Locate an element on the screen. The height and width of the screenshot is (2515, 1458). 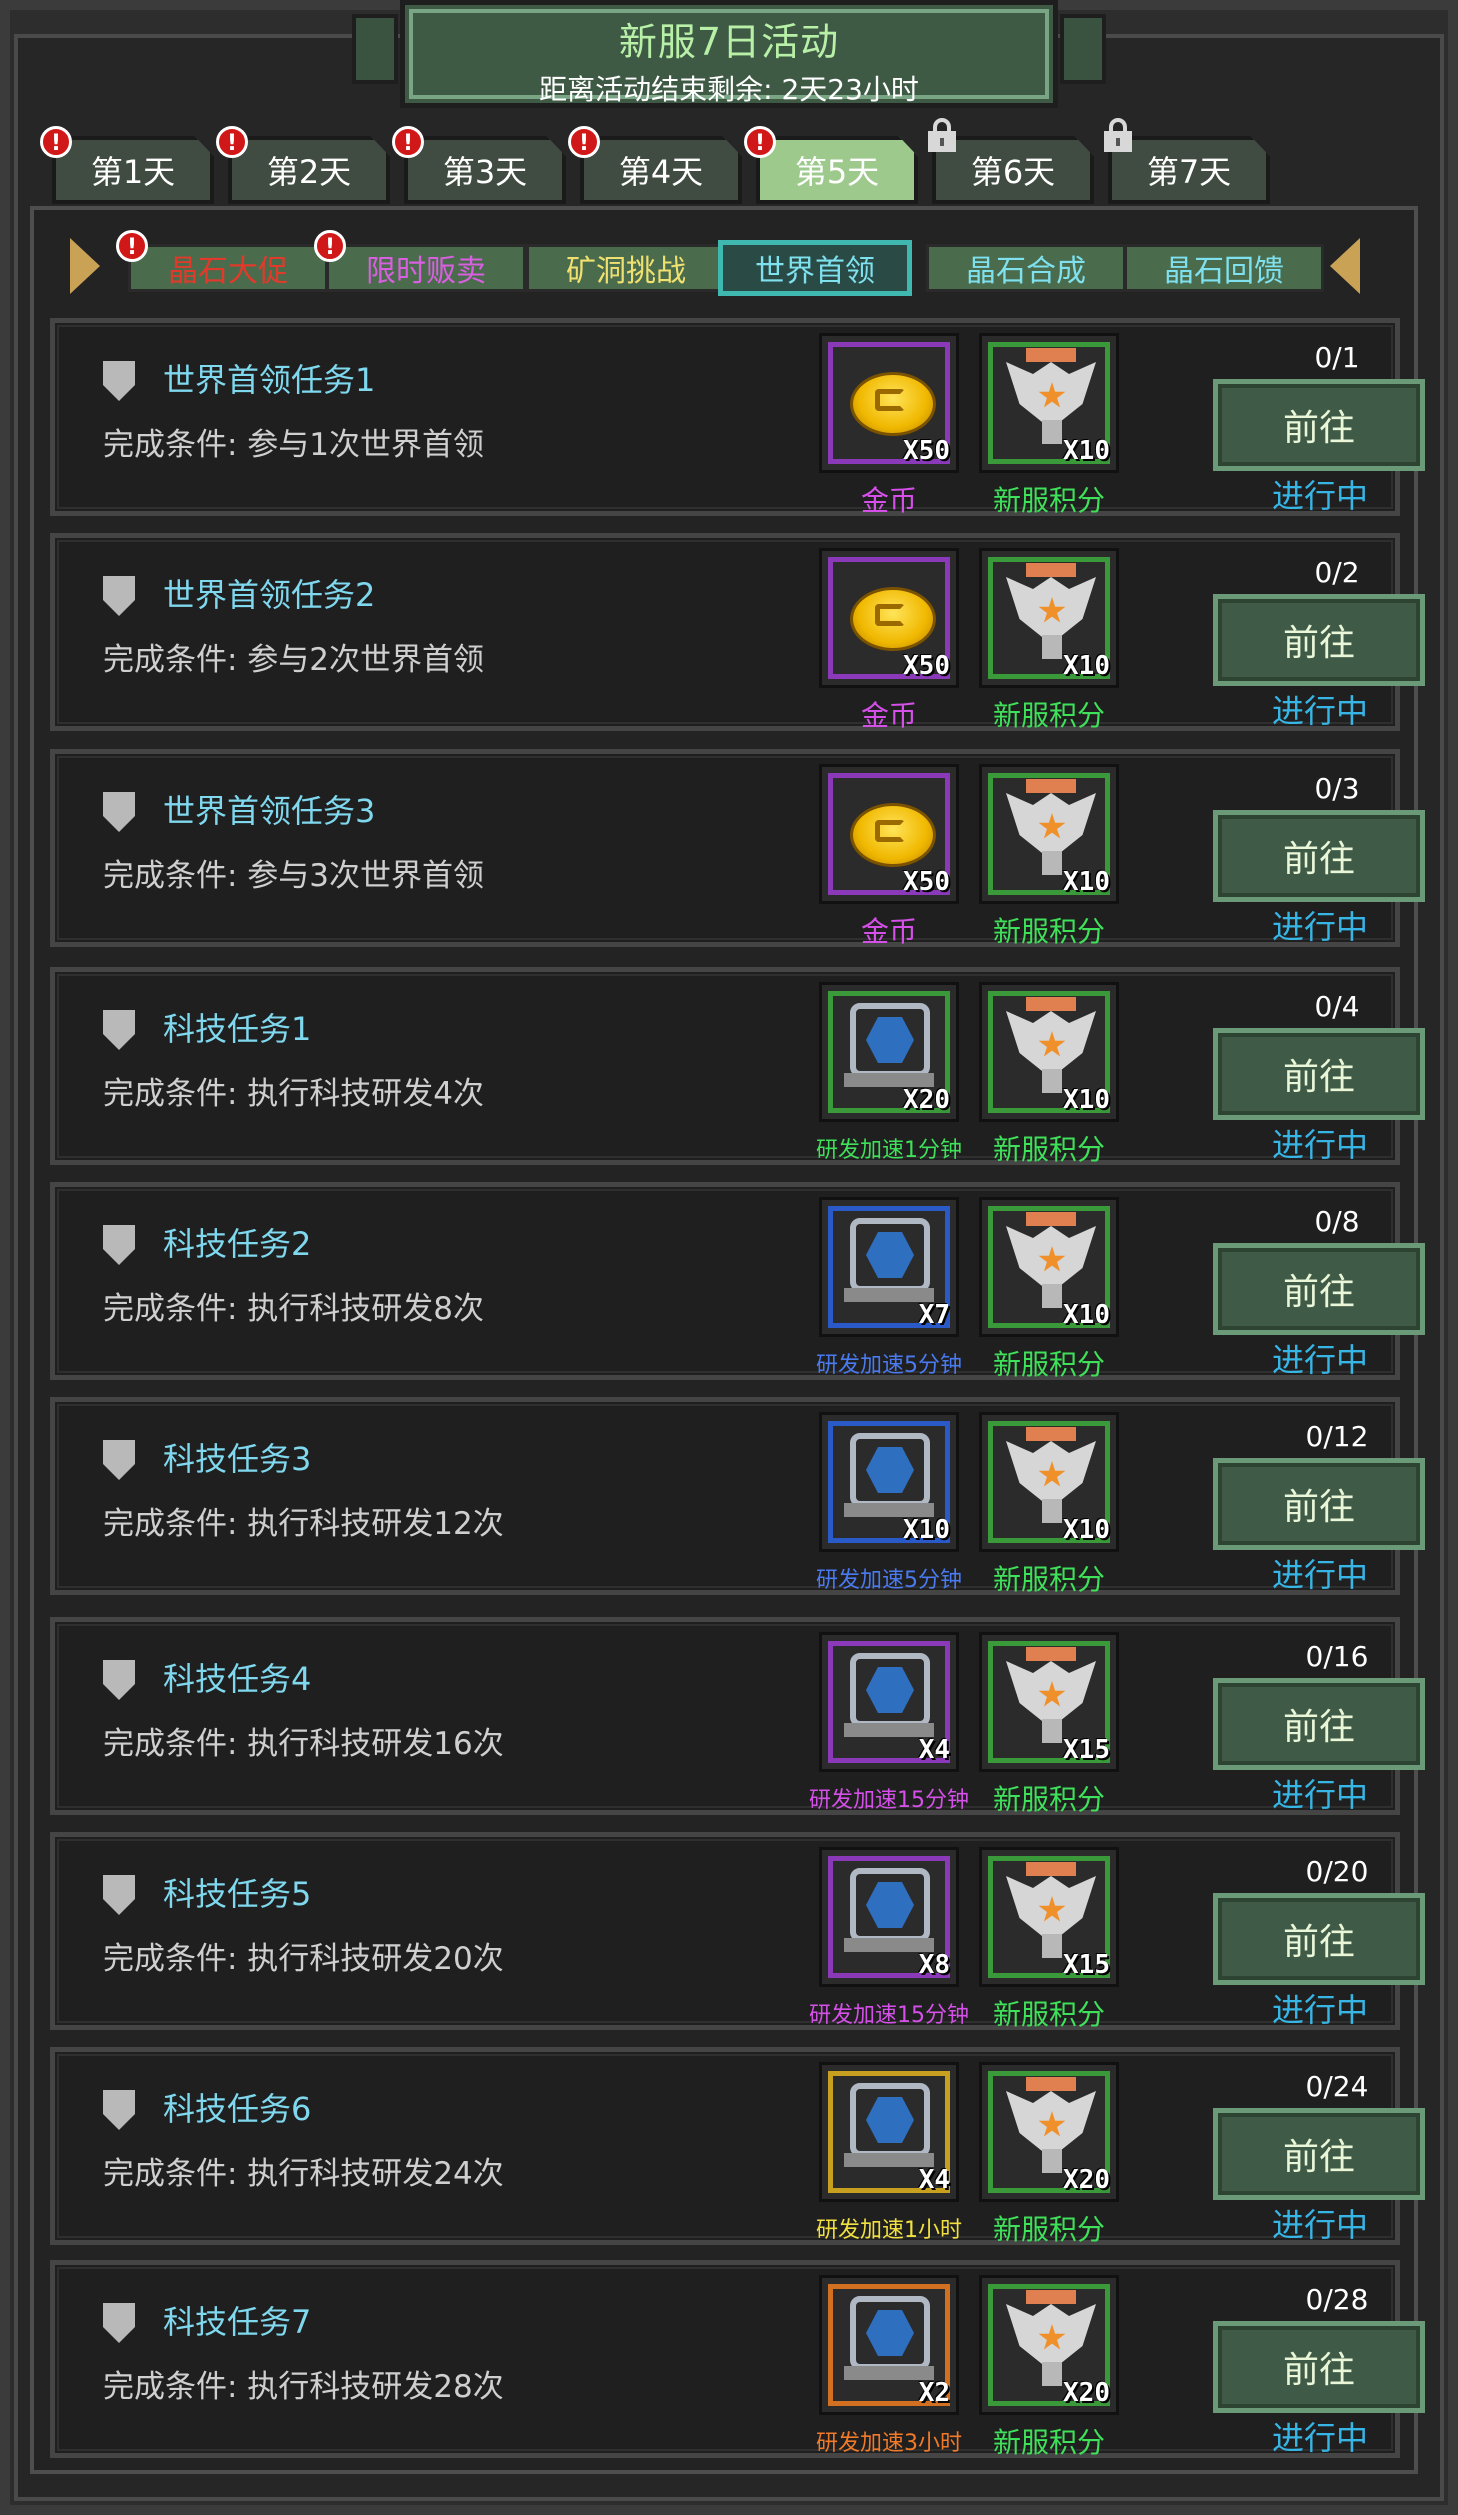
category-tab: 晶石回馈 is located at coordinates (1224, 268).